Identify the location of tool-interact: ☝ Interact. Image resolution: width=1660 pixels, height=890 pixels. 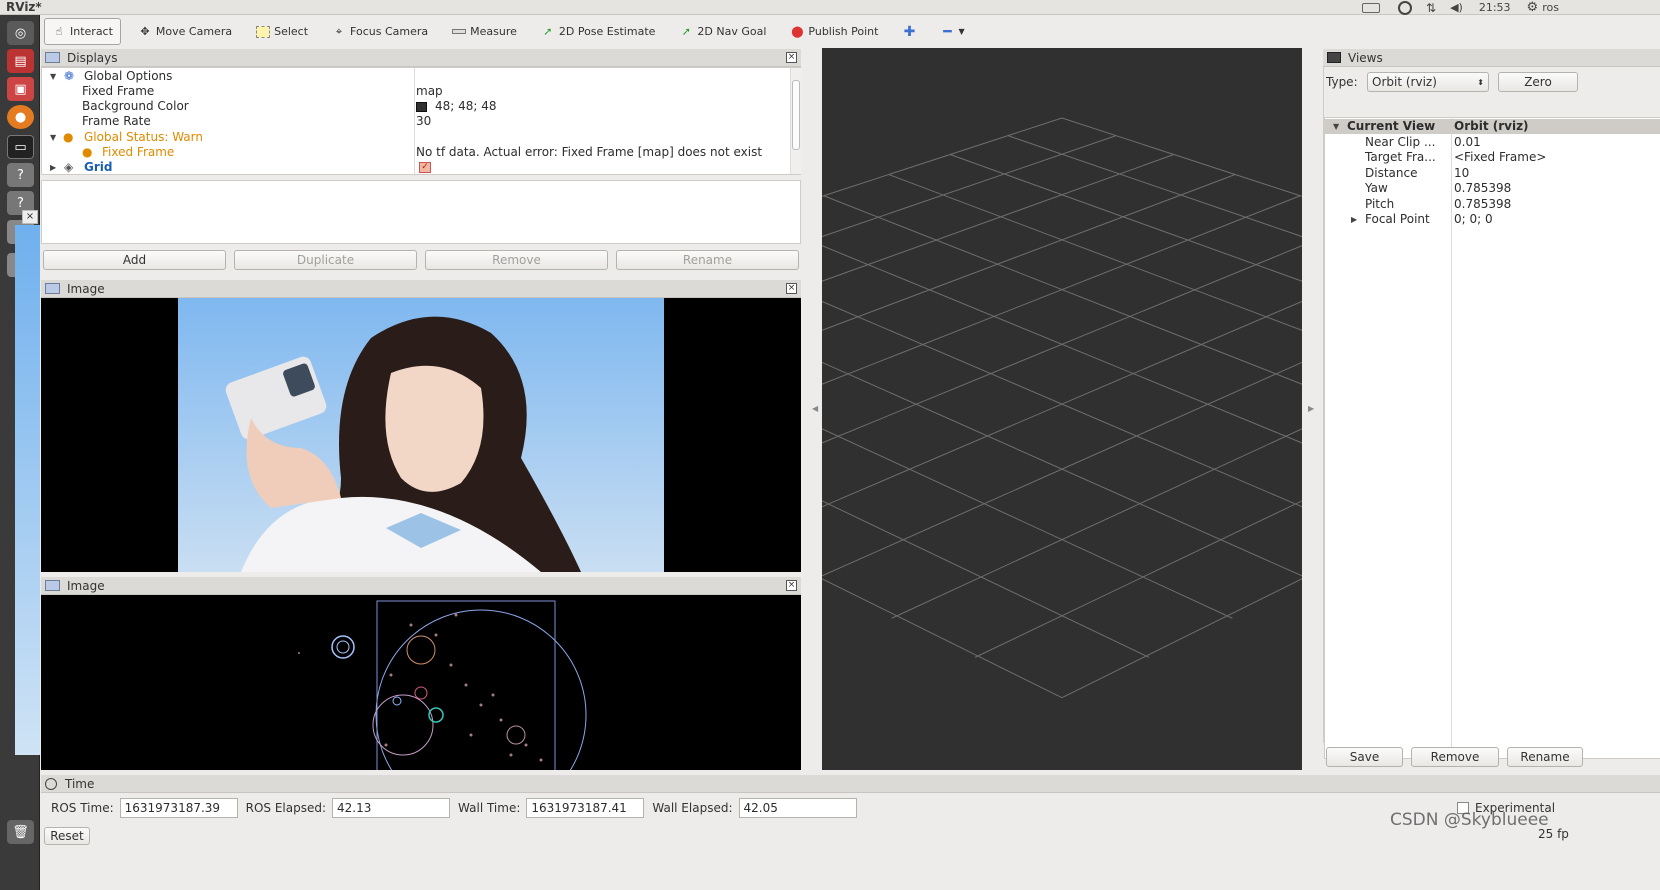
(82, 31).